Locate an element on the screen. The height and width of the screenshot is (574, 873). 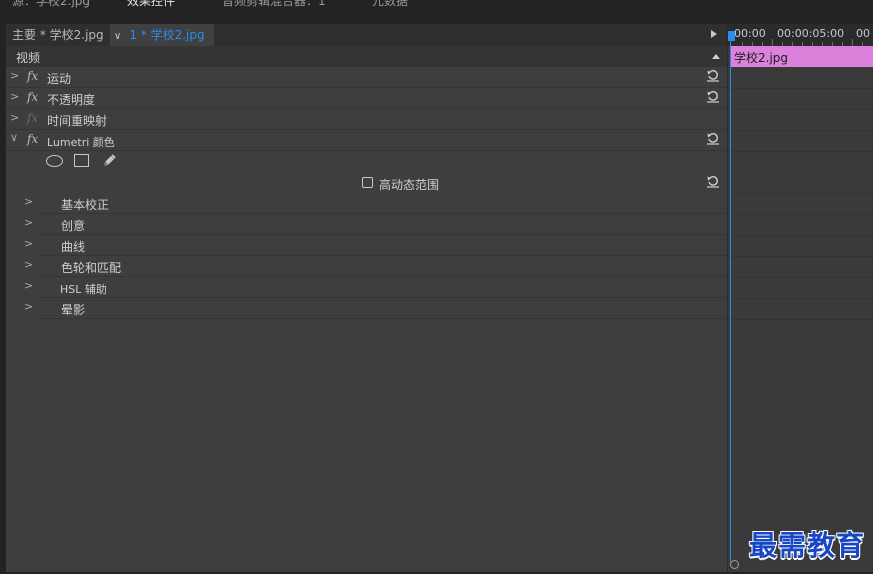
time-ruler: 00:00 00:00:05:00 00 is located at coordinates (800, 35).